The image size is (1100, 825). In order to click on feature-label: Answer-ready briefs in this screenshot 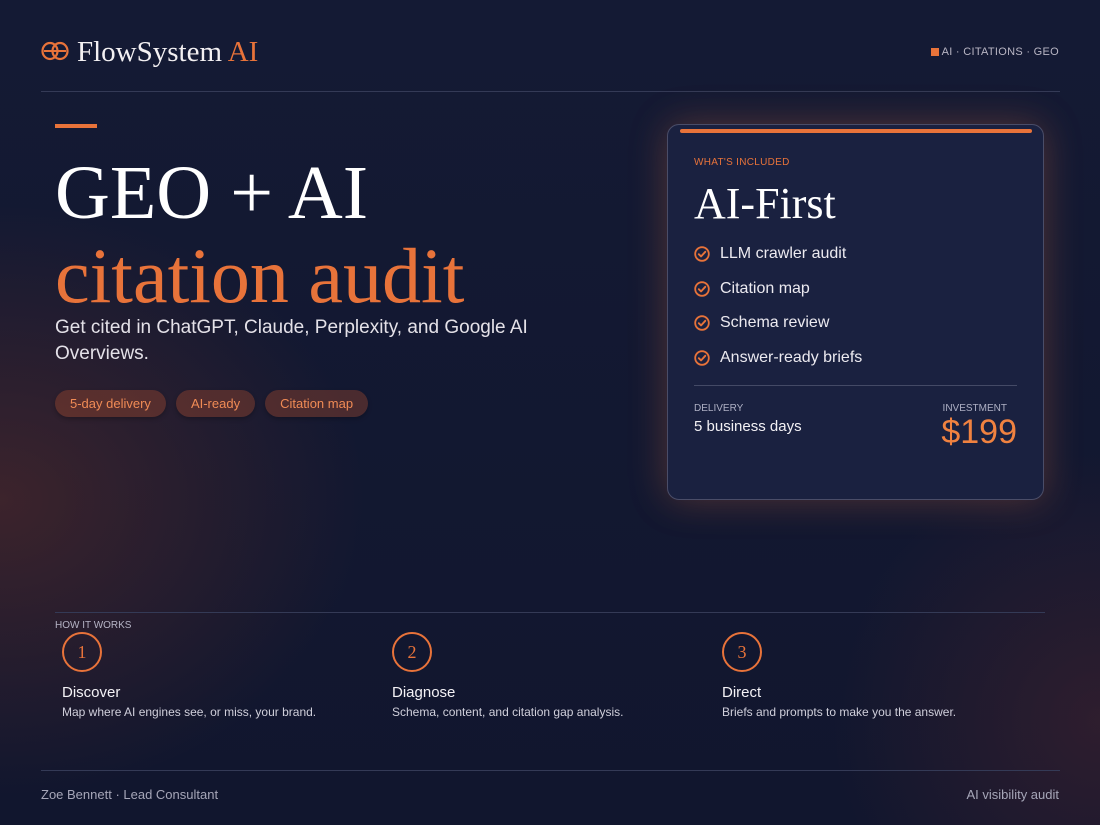, I will do `click(791, 357)`.